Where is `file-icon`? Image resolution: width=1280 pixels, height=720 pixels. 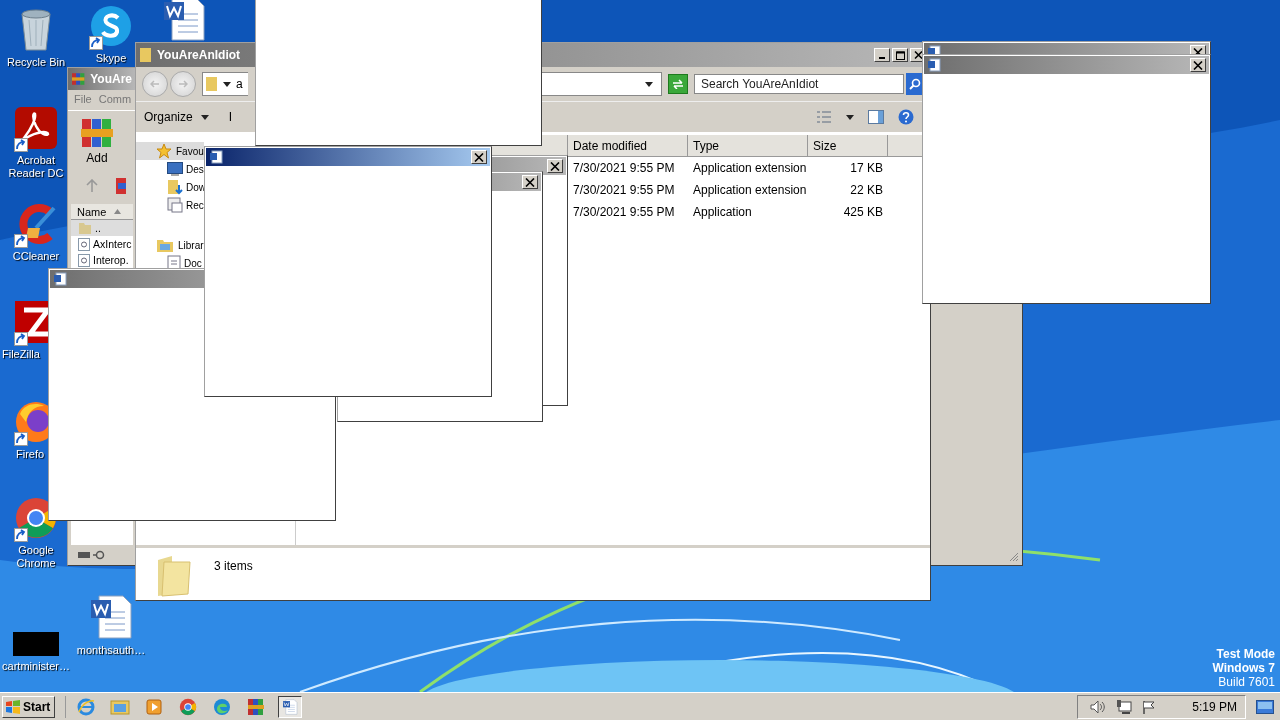 file-icon is located at coordinates (84, 244).